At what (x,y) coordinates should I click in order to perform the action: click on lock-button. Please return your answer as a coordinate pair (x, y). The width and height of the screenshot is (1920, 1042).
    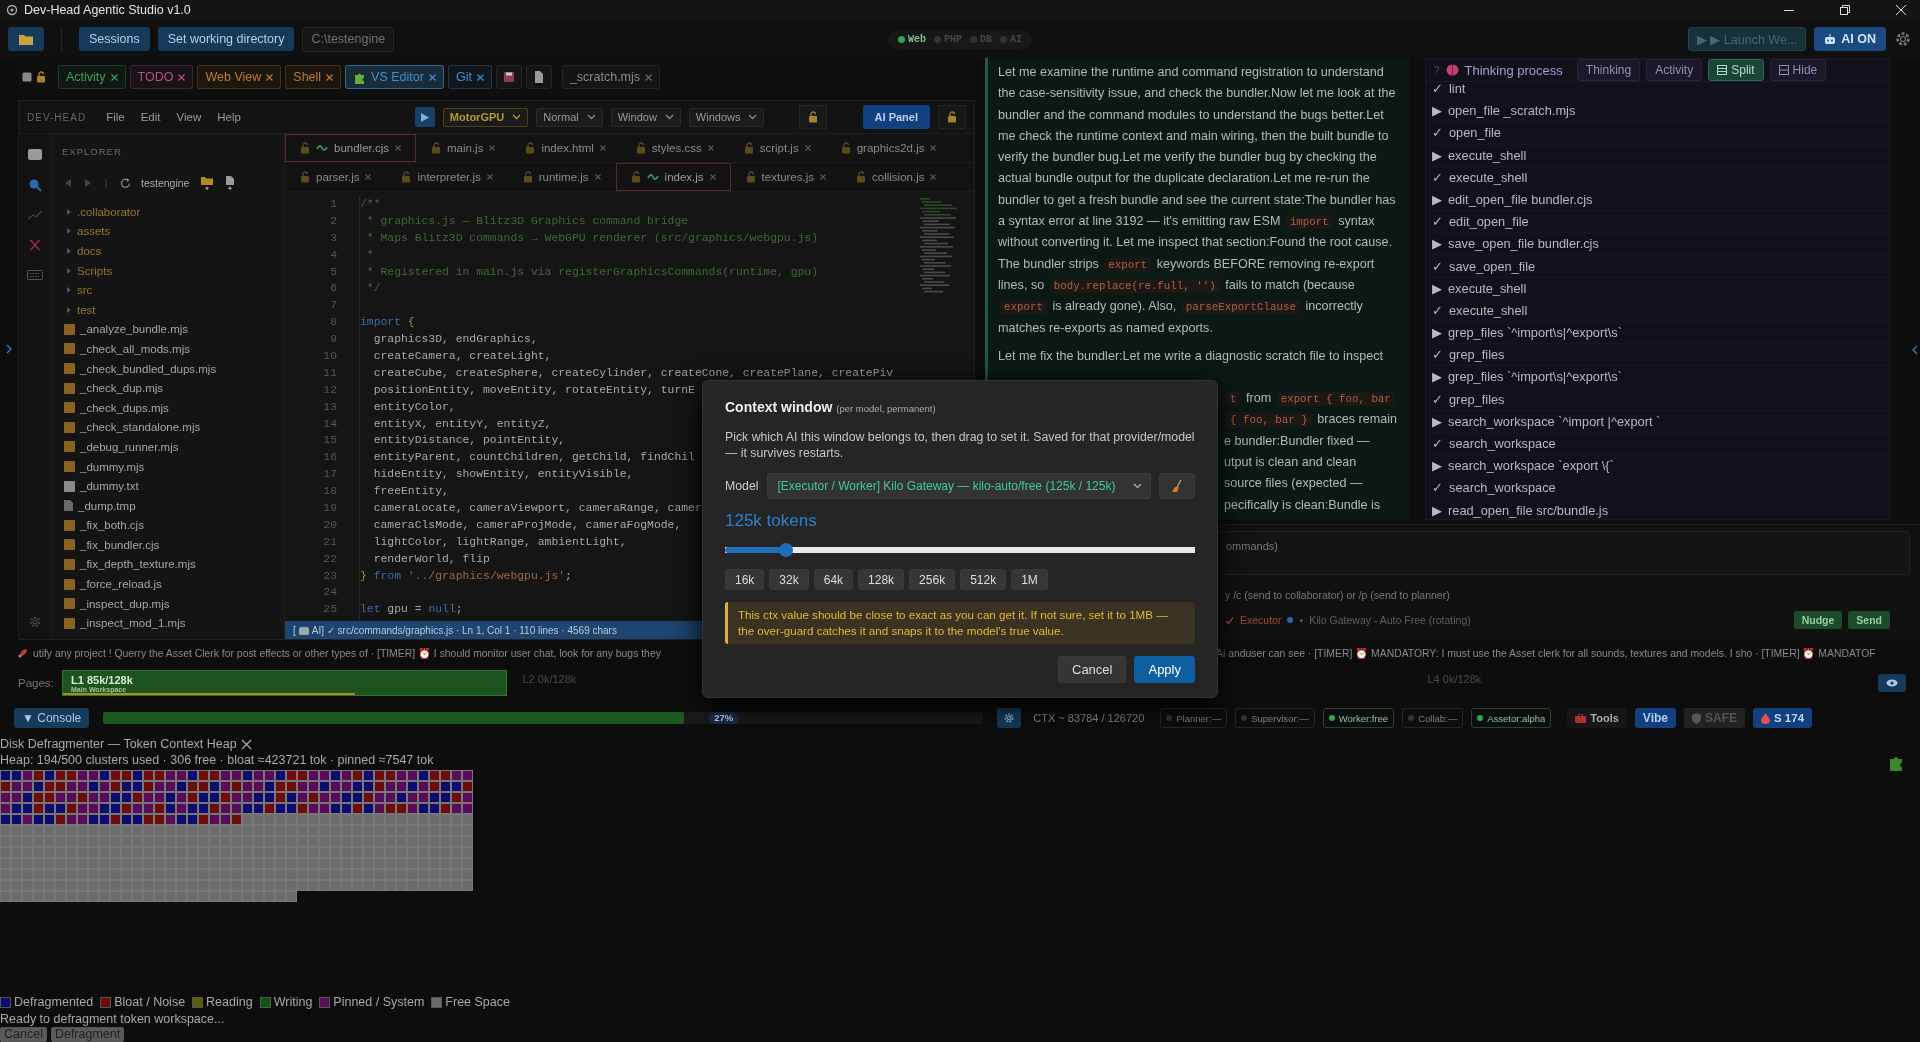
    Looking at the image, I should click on (952, 117).